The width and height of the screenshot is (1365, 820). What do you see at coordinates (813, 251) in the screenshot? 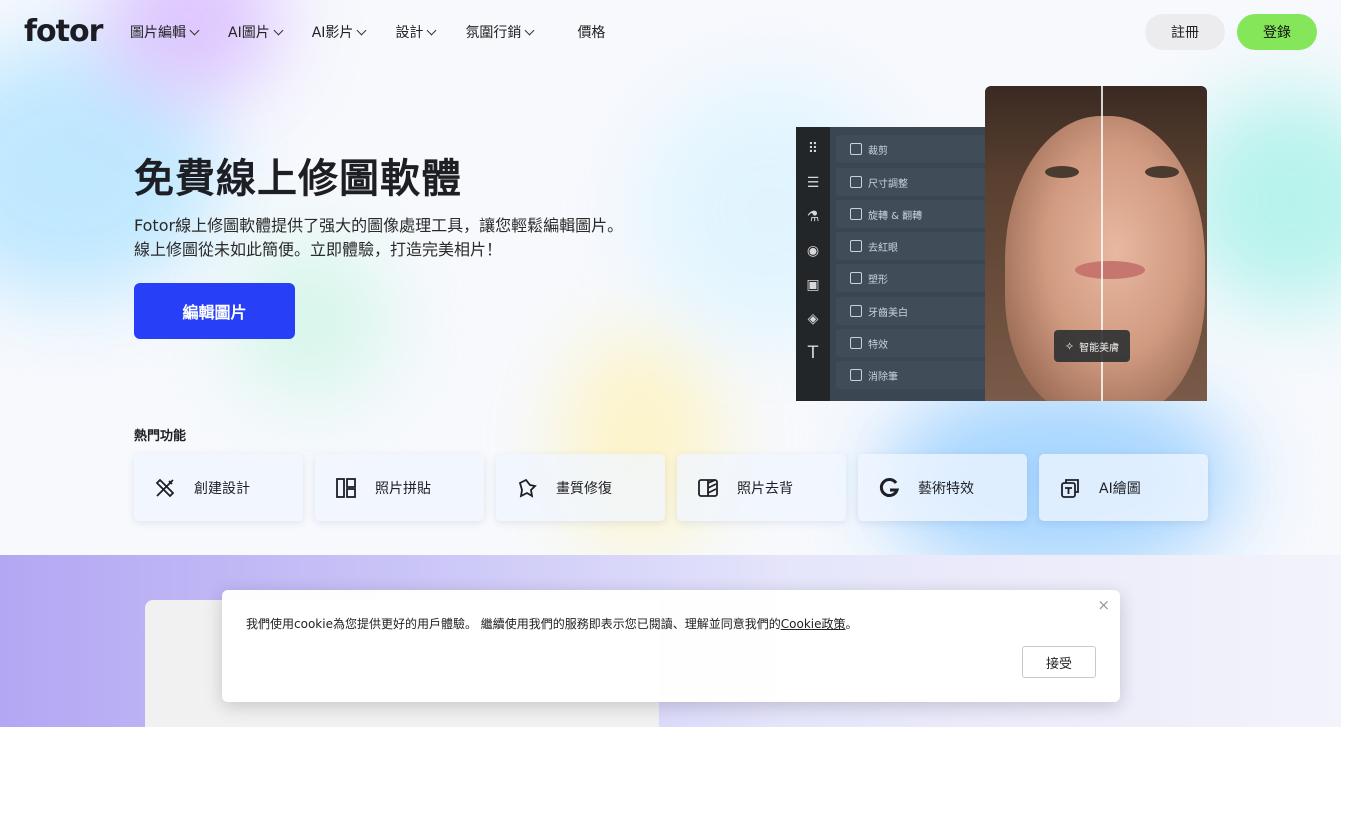
I see `eye-icon: ◉` at bounding box center [813, 251].